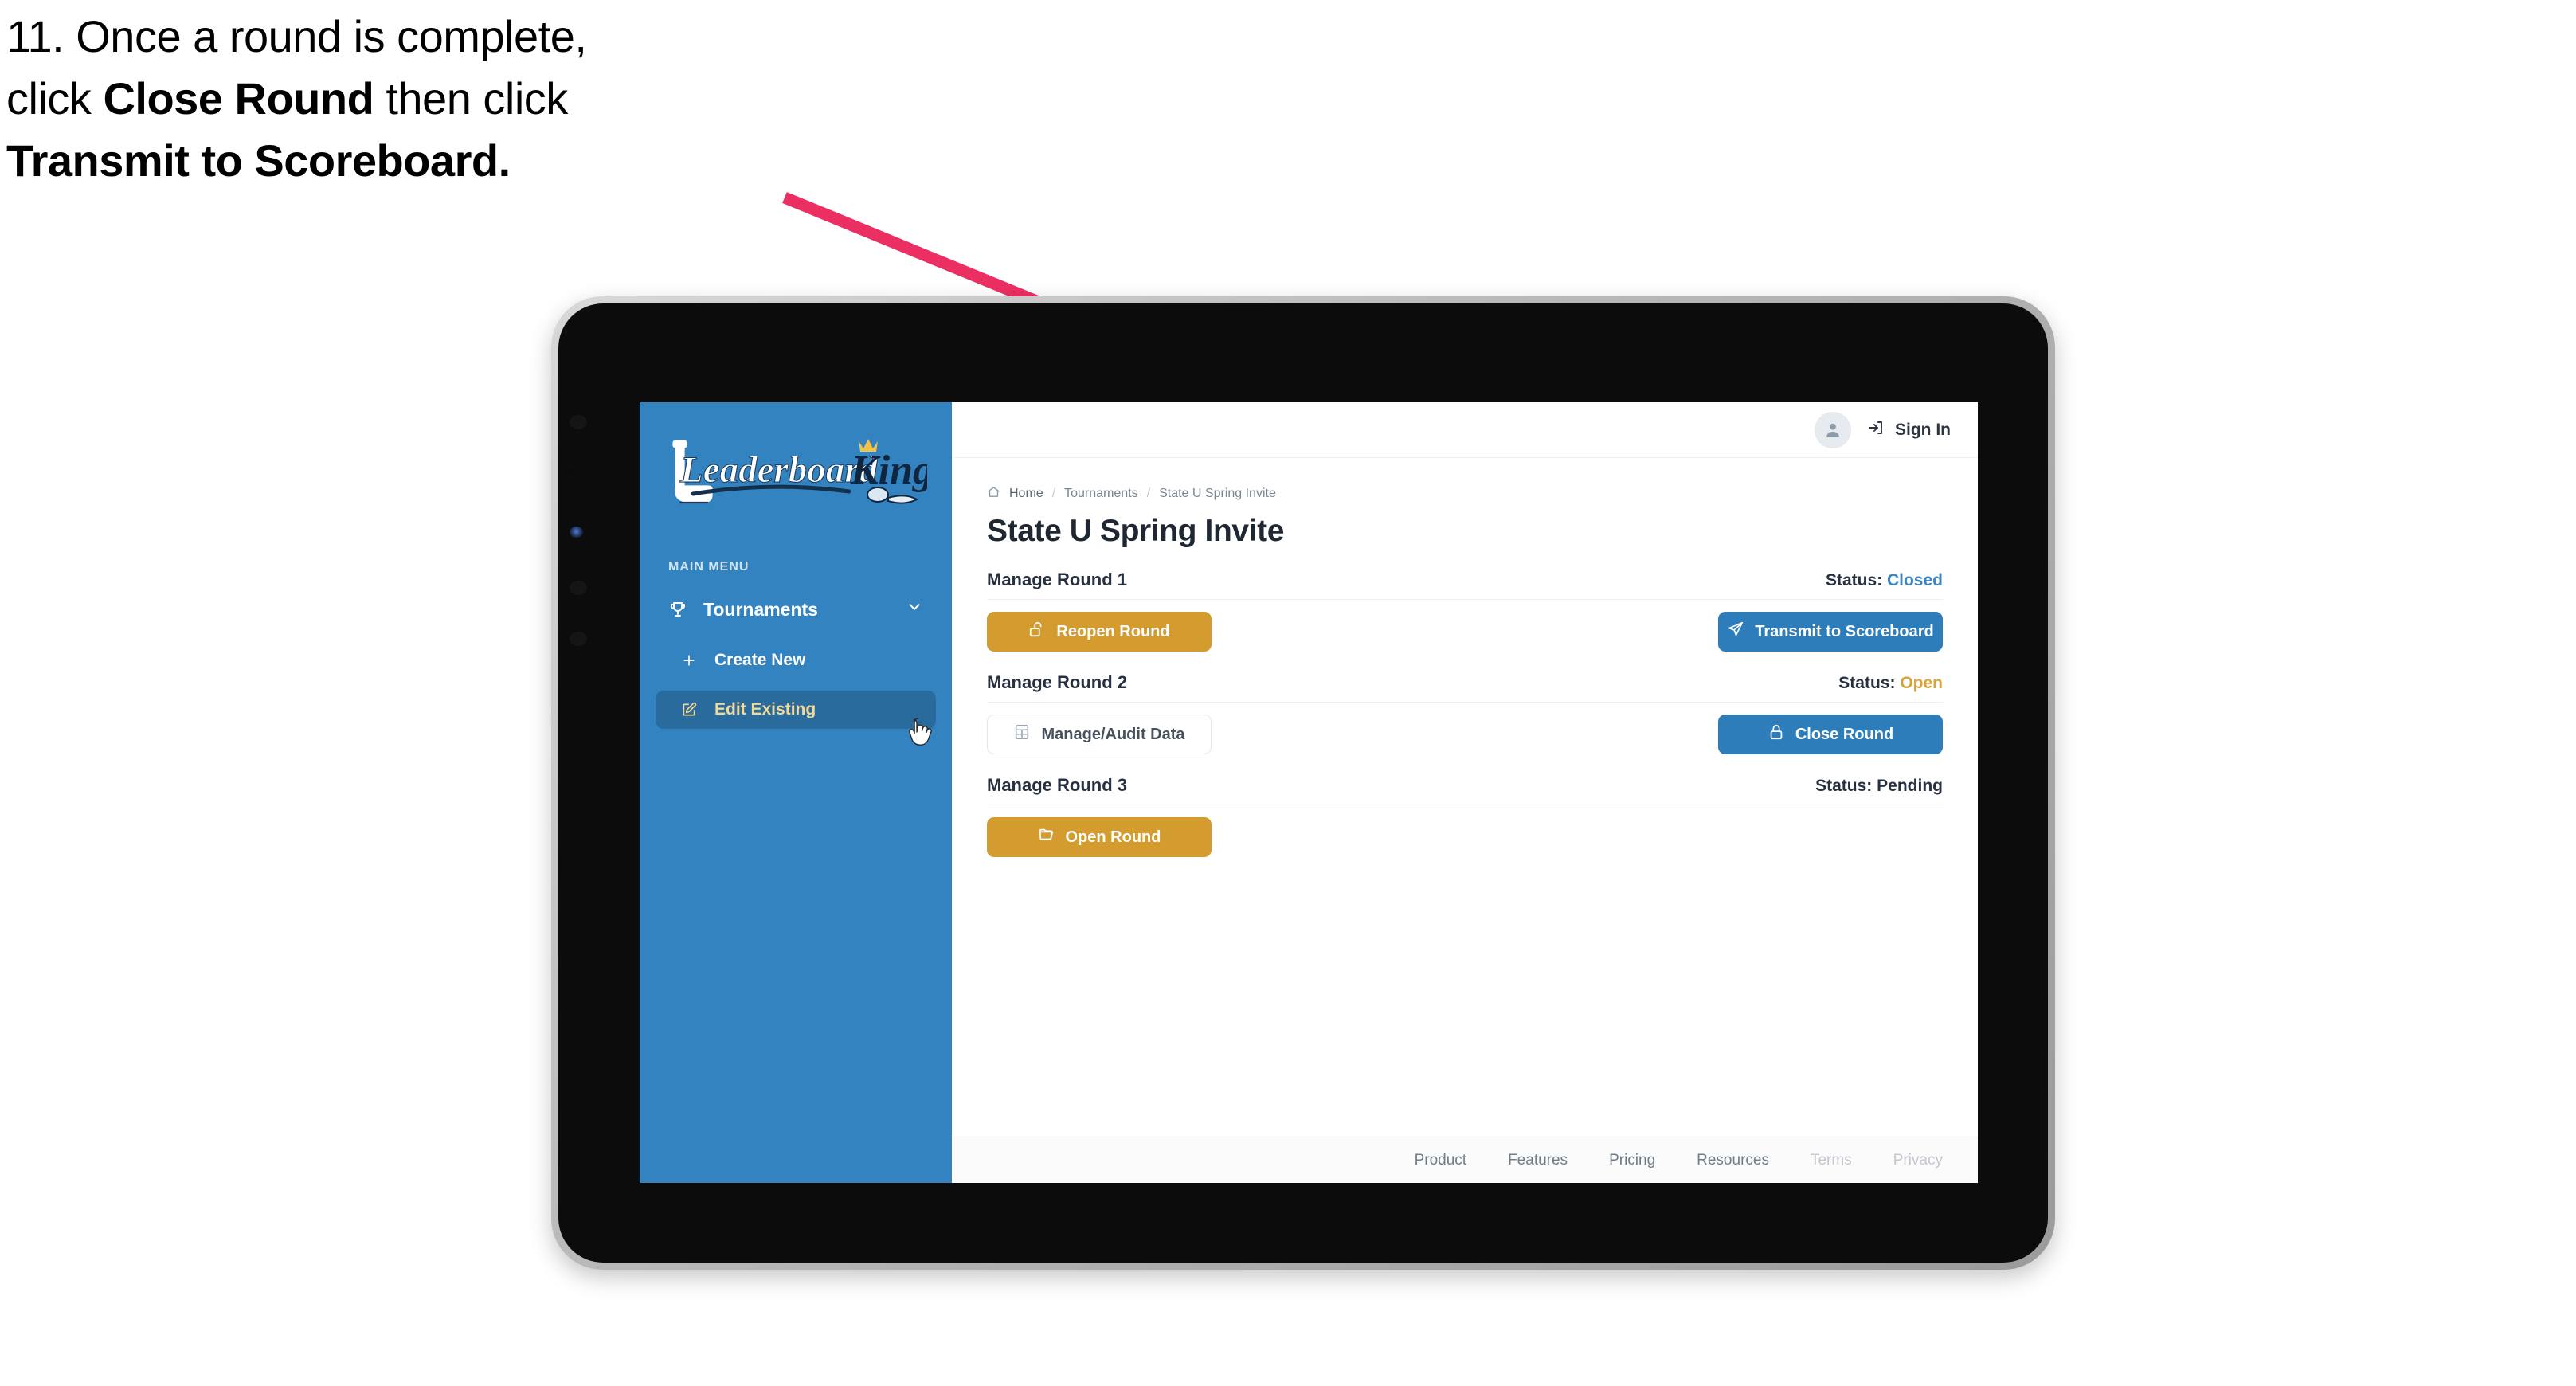 The height and width of the screenshot is (1386, 2576). What do you see at coordinates (779, 470) in the screenshot?
I see `logo-text-leaderboard: Leaderboard` at bounding box center [779, 470].